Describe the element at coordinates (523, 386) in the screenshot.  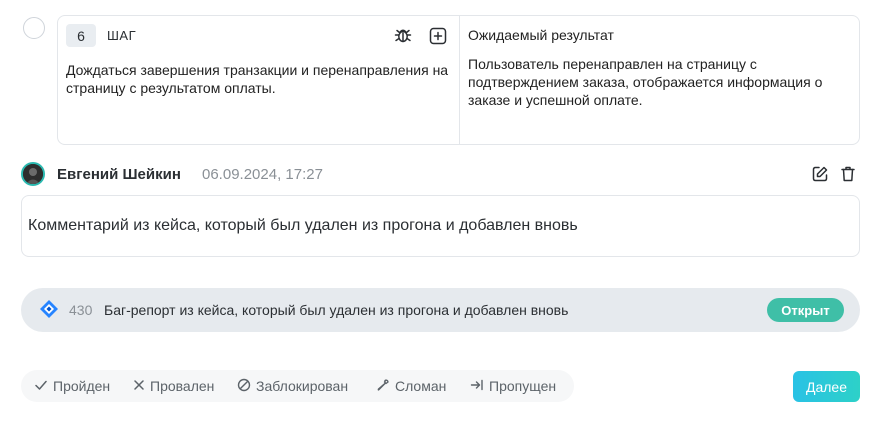
I see `status-skipped-label: Пропущен` at that location.